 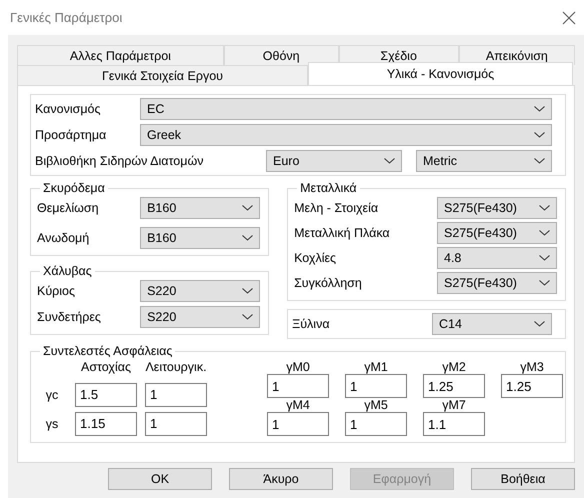 I want to click on dialog-button: OK, so click(x=160, y=479).